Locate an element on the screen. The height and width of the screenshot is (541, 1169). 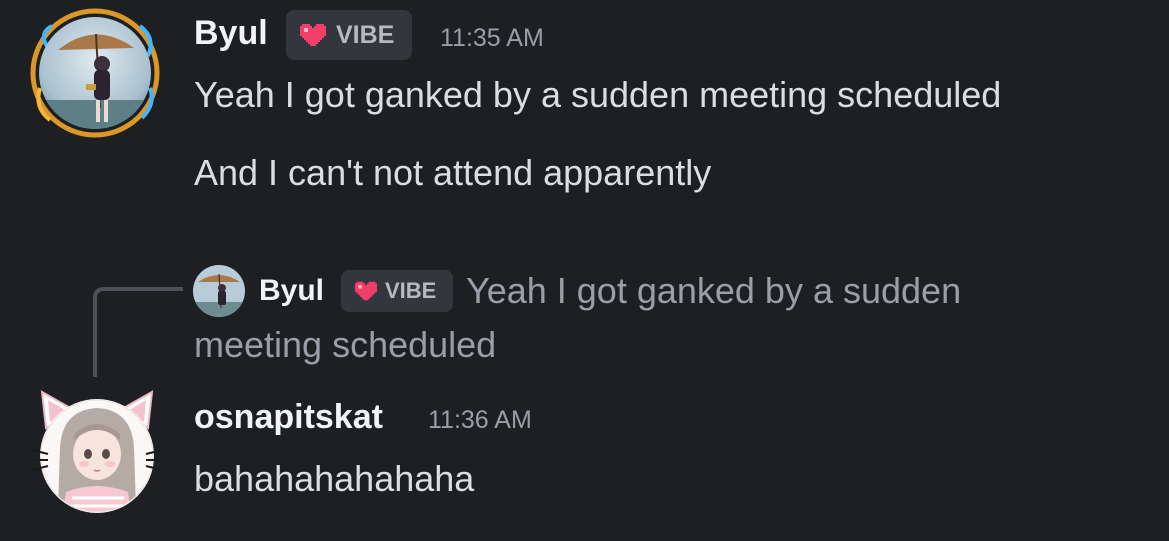
username-osnapitskat: osnapitskat is located at coordinates (288, 417).